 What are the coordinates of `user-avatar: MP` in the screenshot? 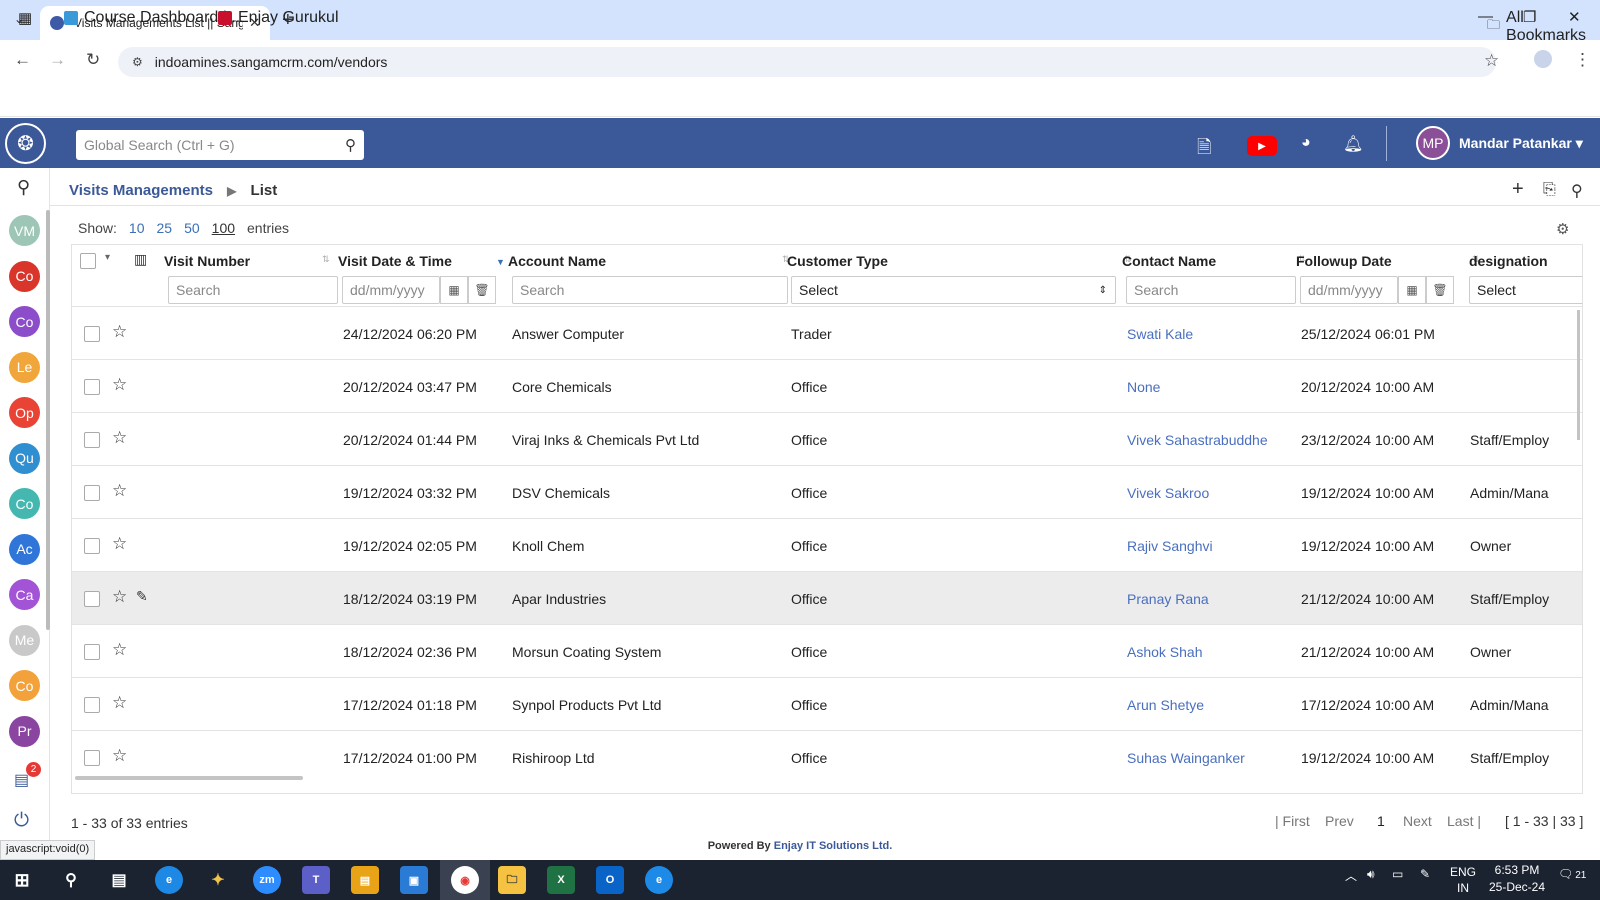 It's located at (1433, 143).